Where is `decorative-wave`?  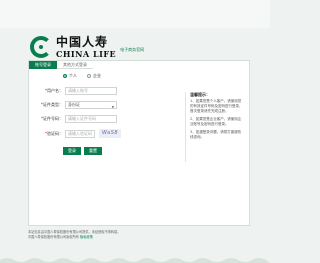 decorative-wave is located at coordinates (135, 260).